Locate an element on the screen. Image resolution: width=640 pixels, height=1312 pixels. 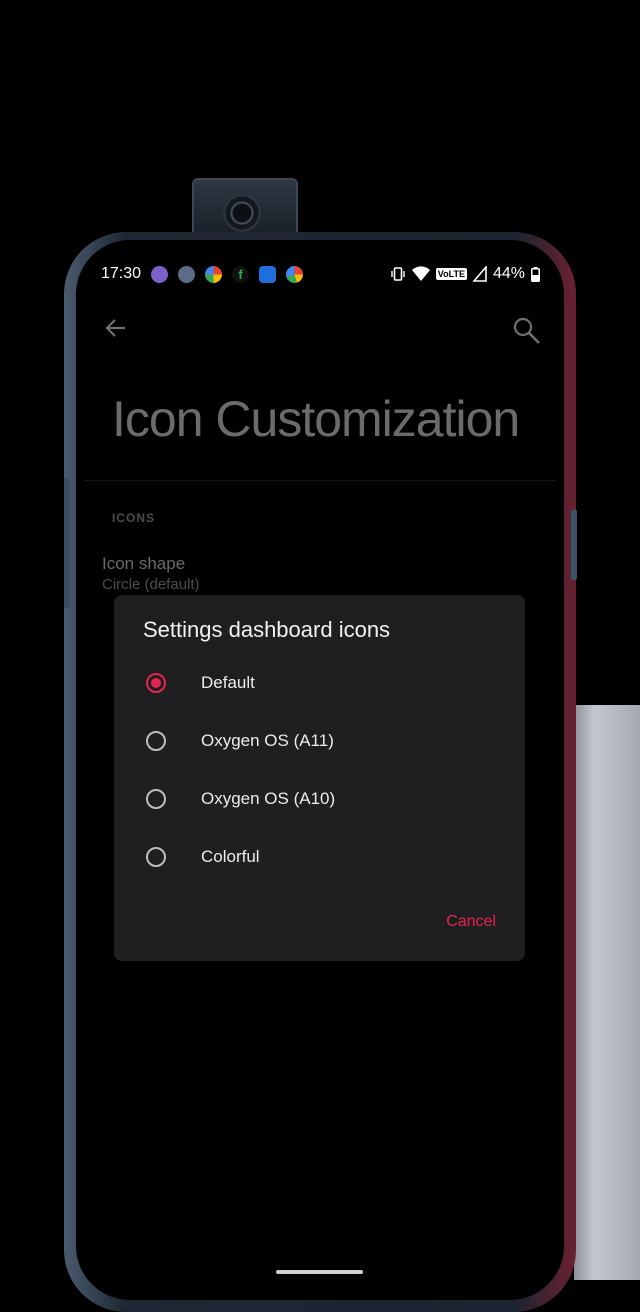
status-right: VoLTE 44% is located at coordinates (465, 274).